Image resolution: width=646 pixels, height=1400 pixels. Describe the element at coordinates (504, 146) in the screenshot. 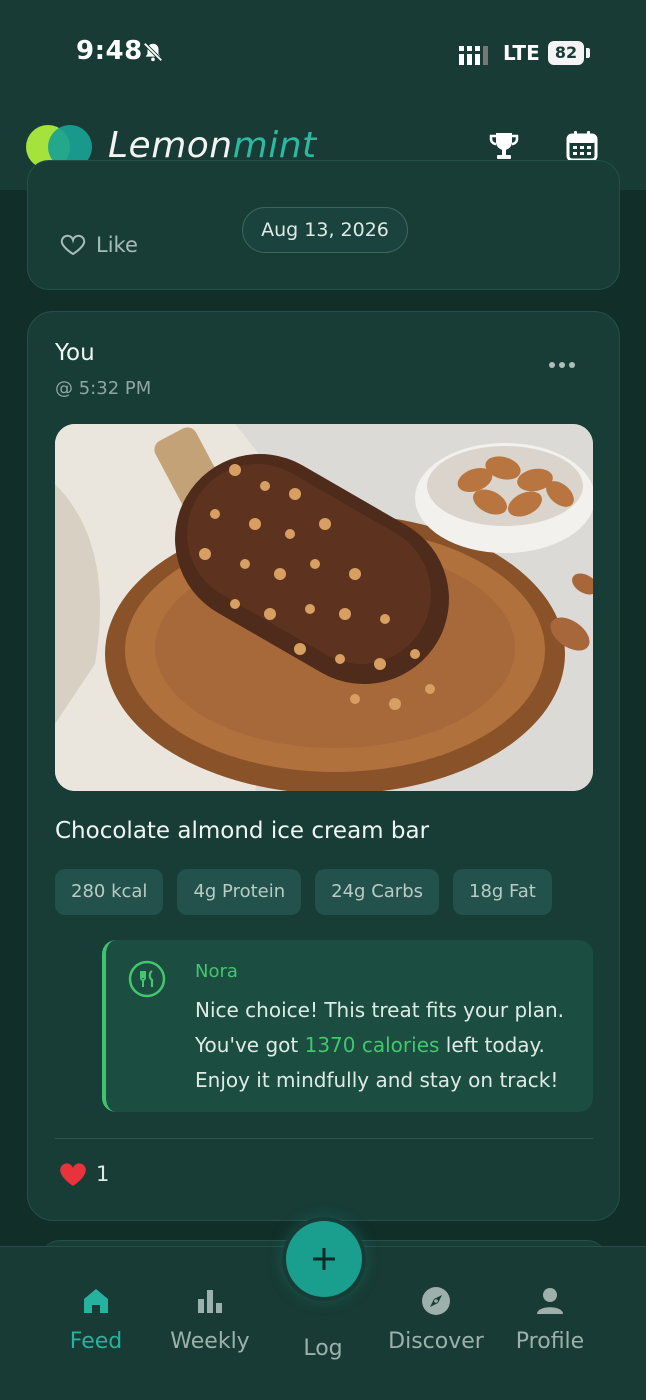

I see `trophy-icon` at that location.